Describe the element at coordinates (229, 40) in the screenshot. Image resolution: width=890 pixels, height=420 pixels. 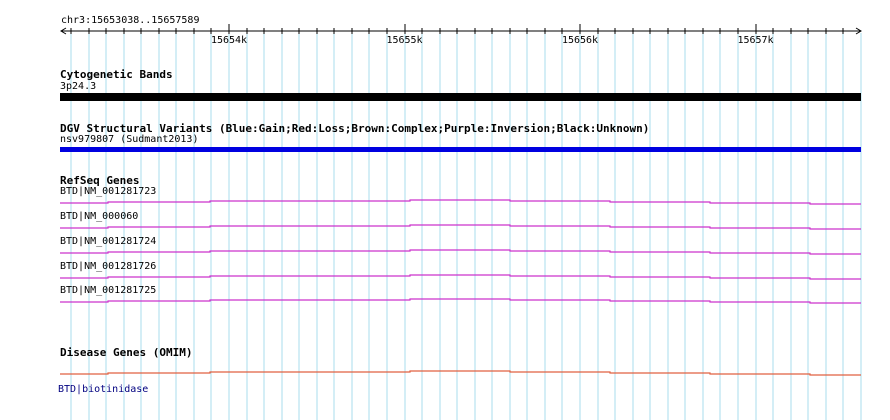
I see `ruler-tick-label: 15654k` at that location.